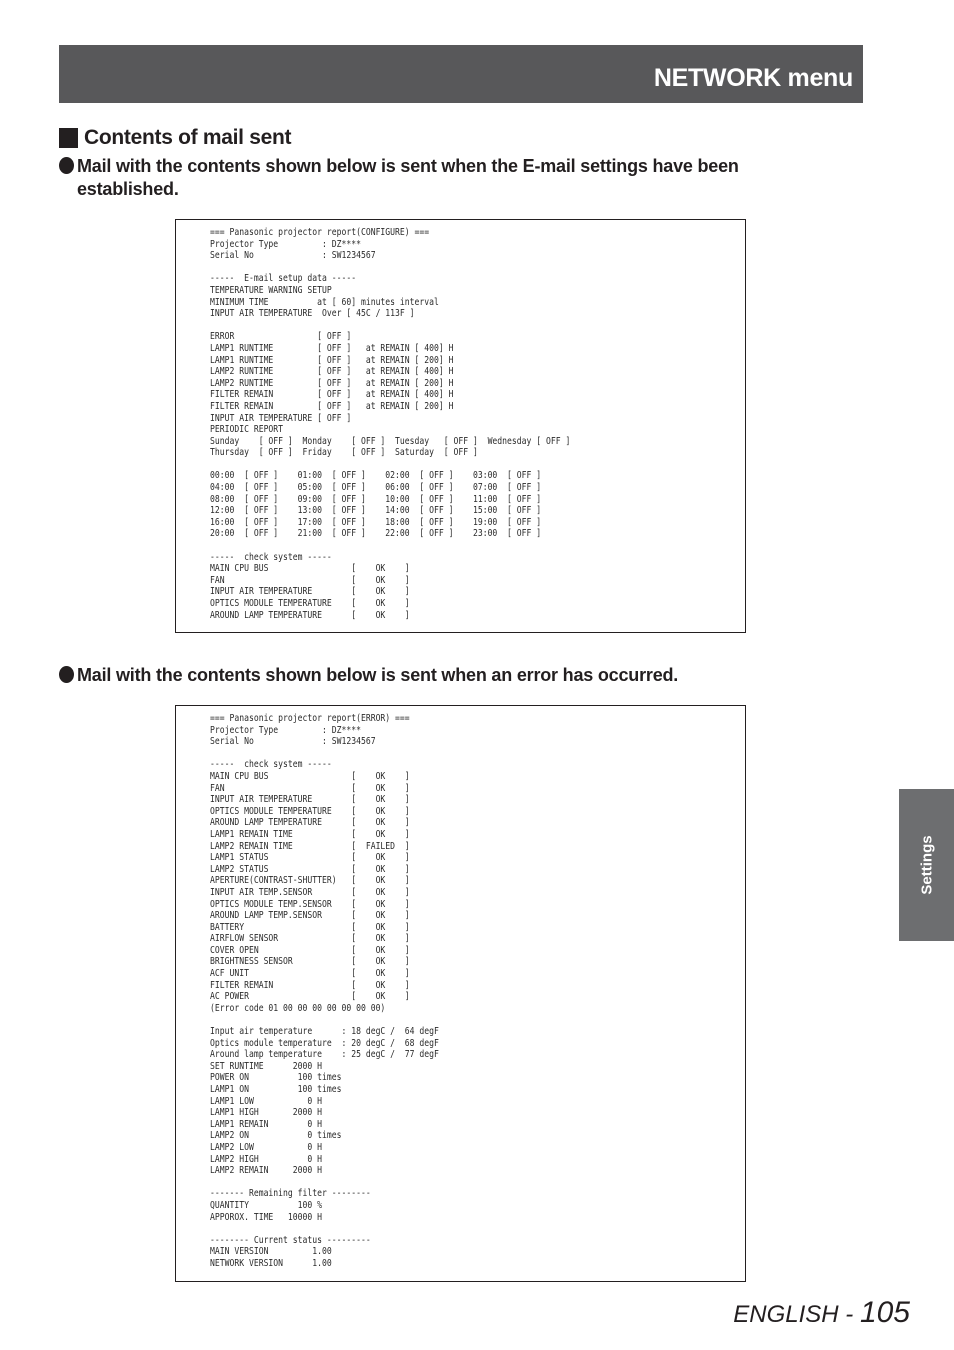 This screenshot has height=1350, width=954. What do you see at coordinates (285, 730) in the screenshot?
I see `error-mail-line: Projector Type : DZ****` at bounding box center [285, 730].